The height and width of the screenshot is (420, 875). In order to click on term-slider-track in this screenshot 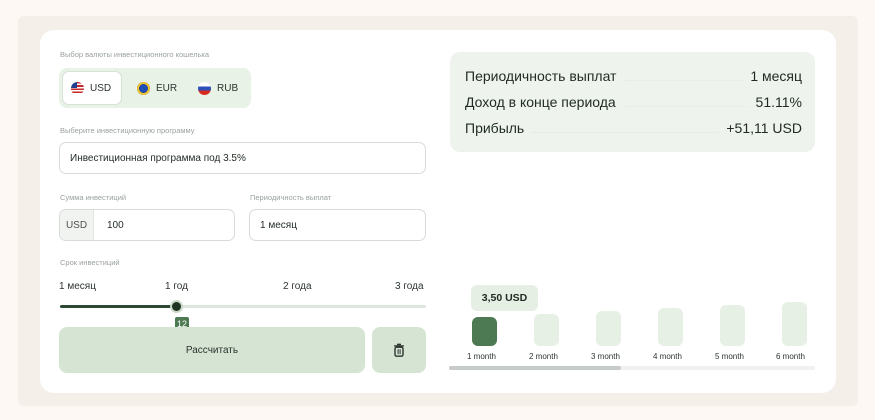, I will do `click(243, 306)`.